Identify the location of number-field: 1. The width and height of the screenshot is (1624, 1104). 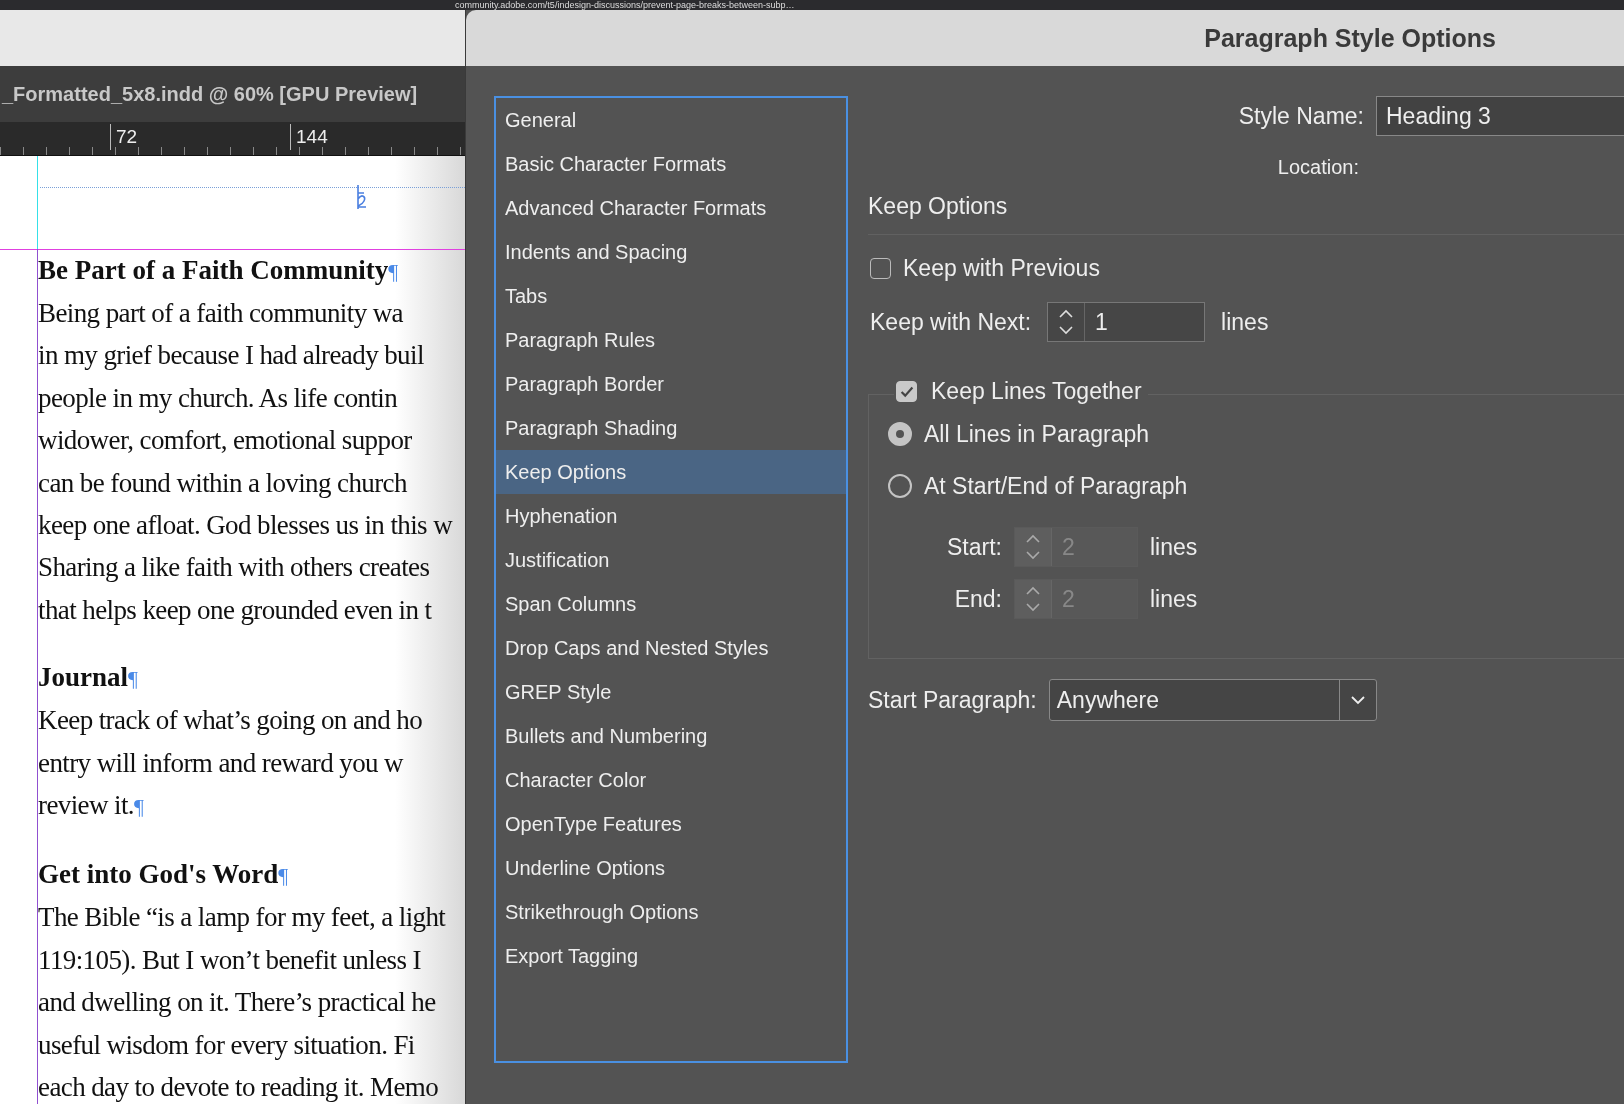
(1126, 322).